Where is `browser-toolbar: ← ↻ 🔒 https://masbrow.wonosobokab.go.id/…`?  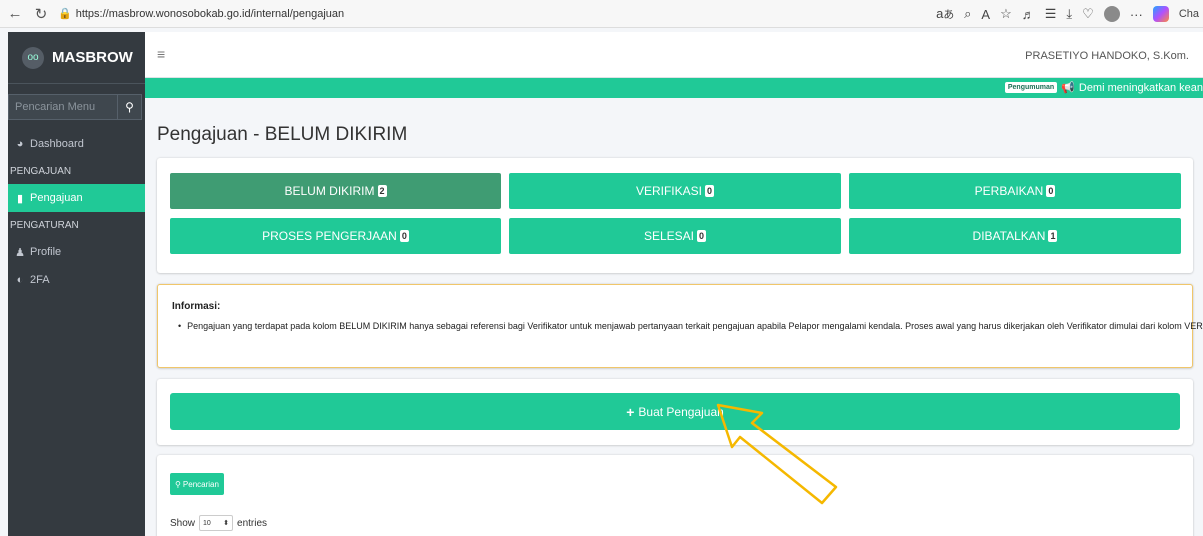 browser-toolbar: ← ↻ 🔒 https://masbrow.wonosobokab.go.id/… is located at coordinates (601, 14).